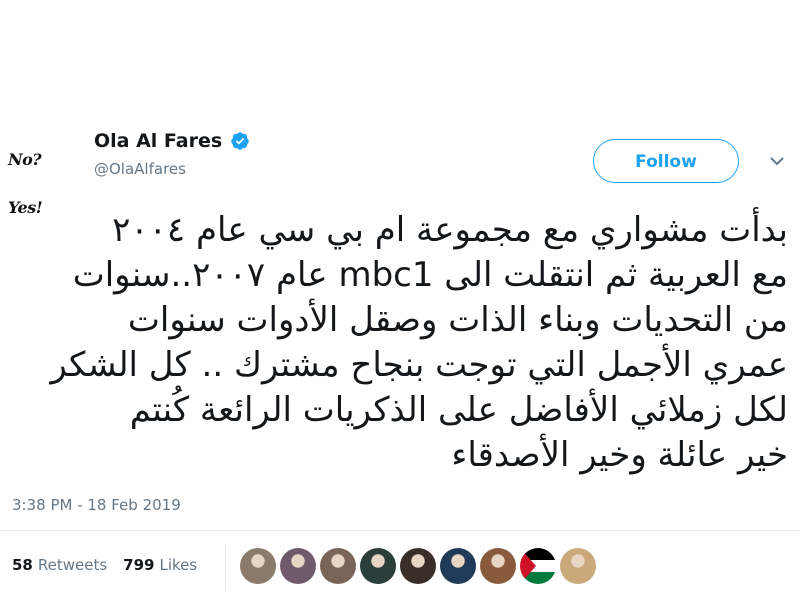 The height and width of the screenshot is (600, 800). I want to click on user-handle: @OlaAlfares, so click(172, 169).